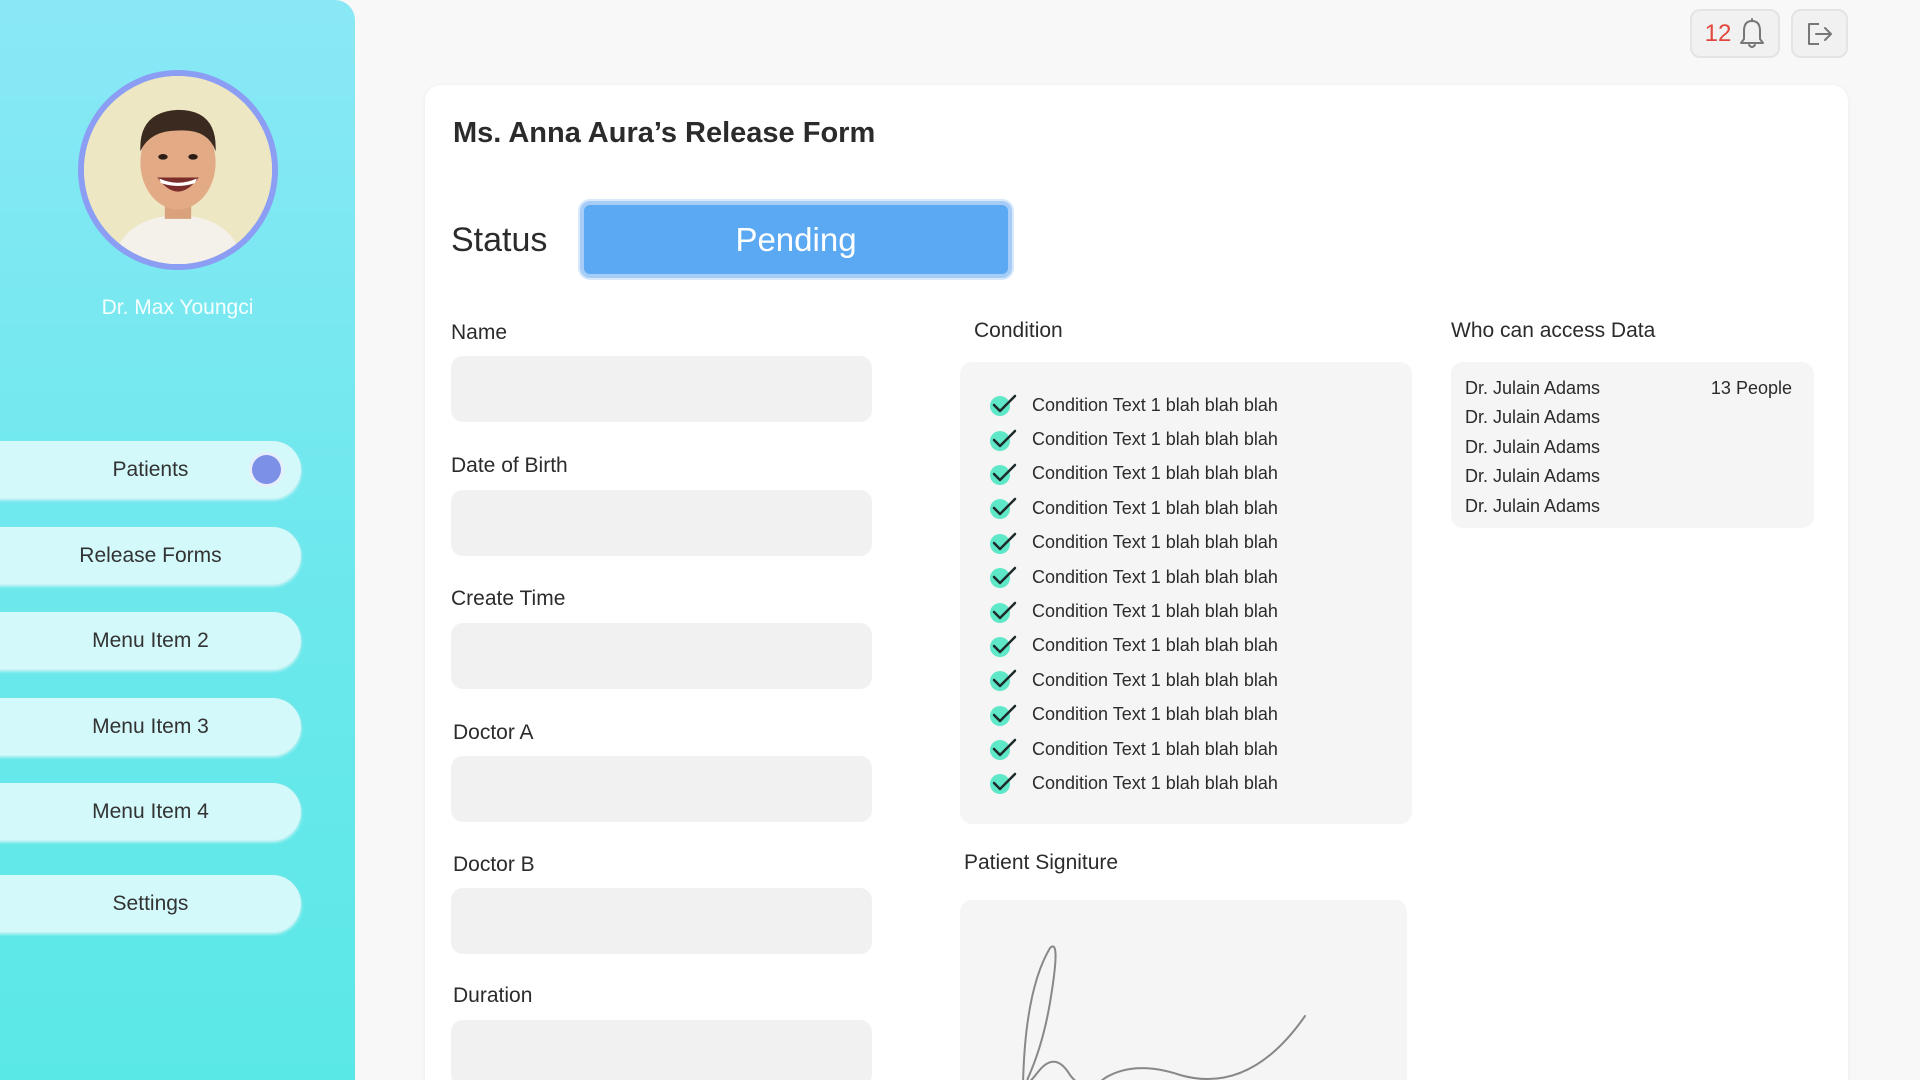 This screenshot has width=1920, height=1080. I want to click on sidebar-item-label: Menu Item 4, so click(150, 811).